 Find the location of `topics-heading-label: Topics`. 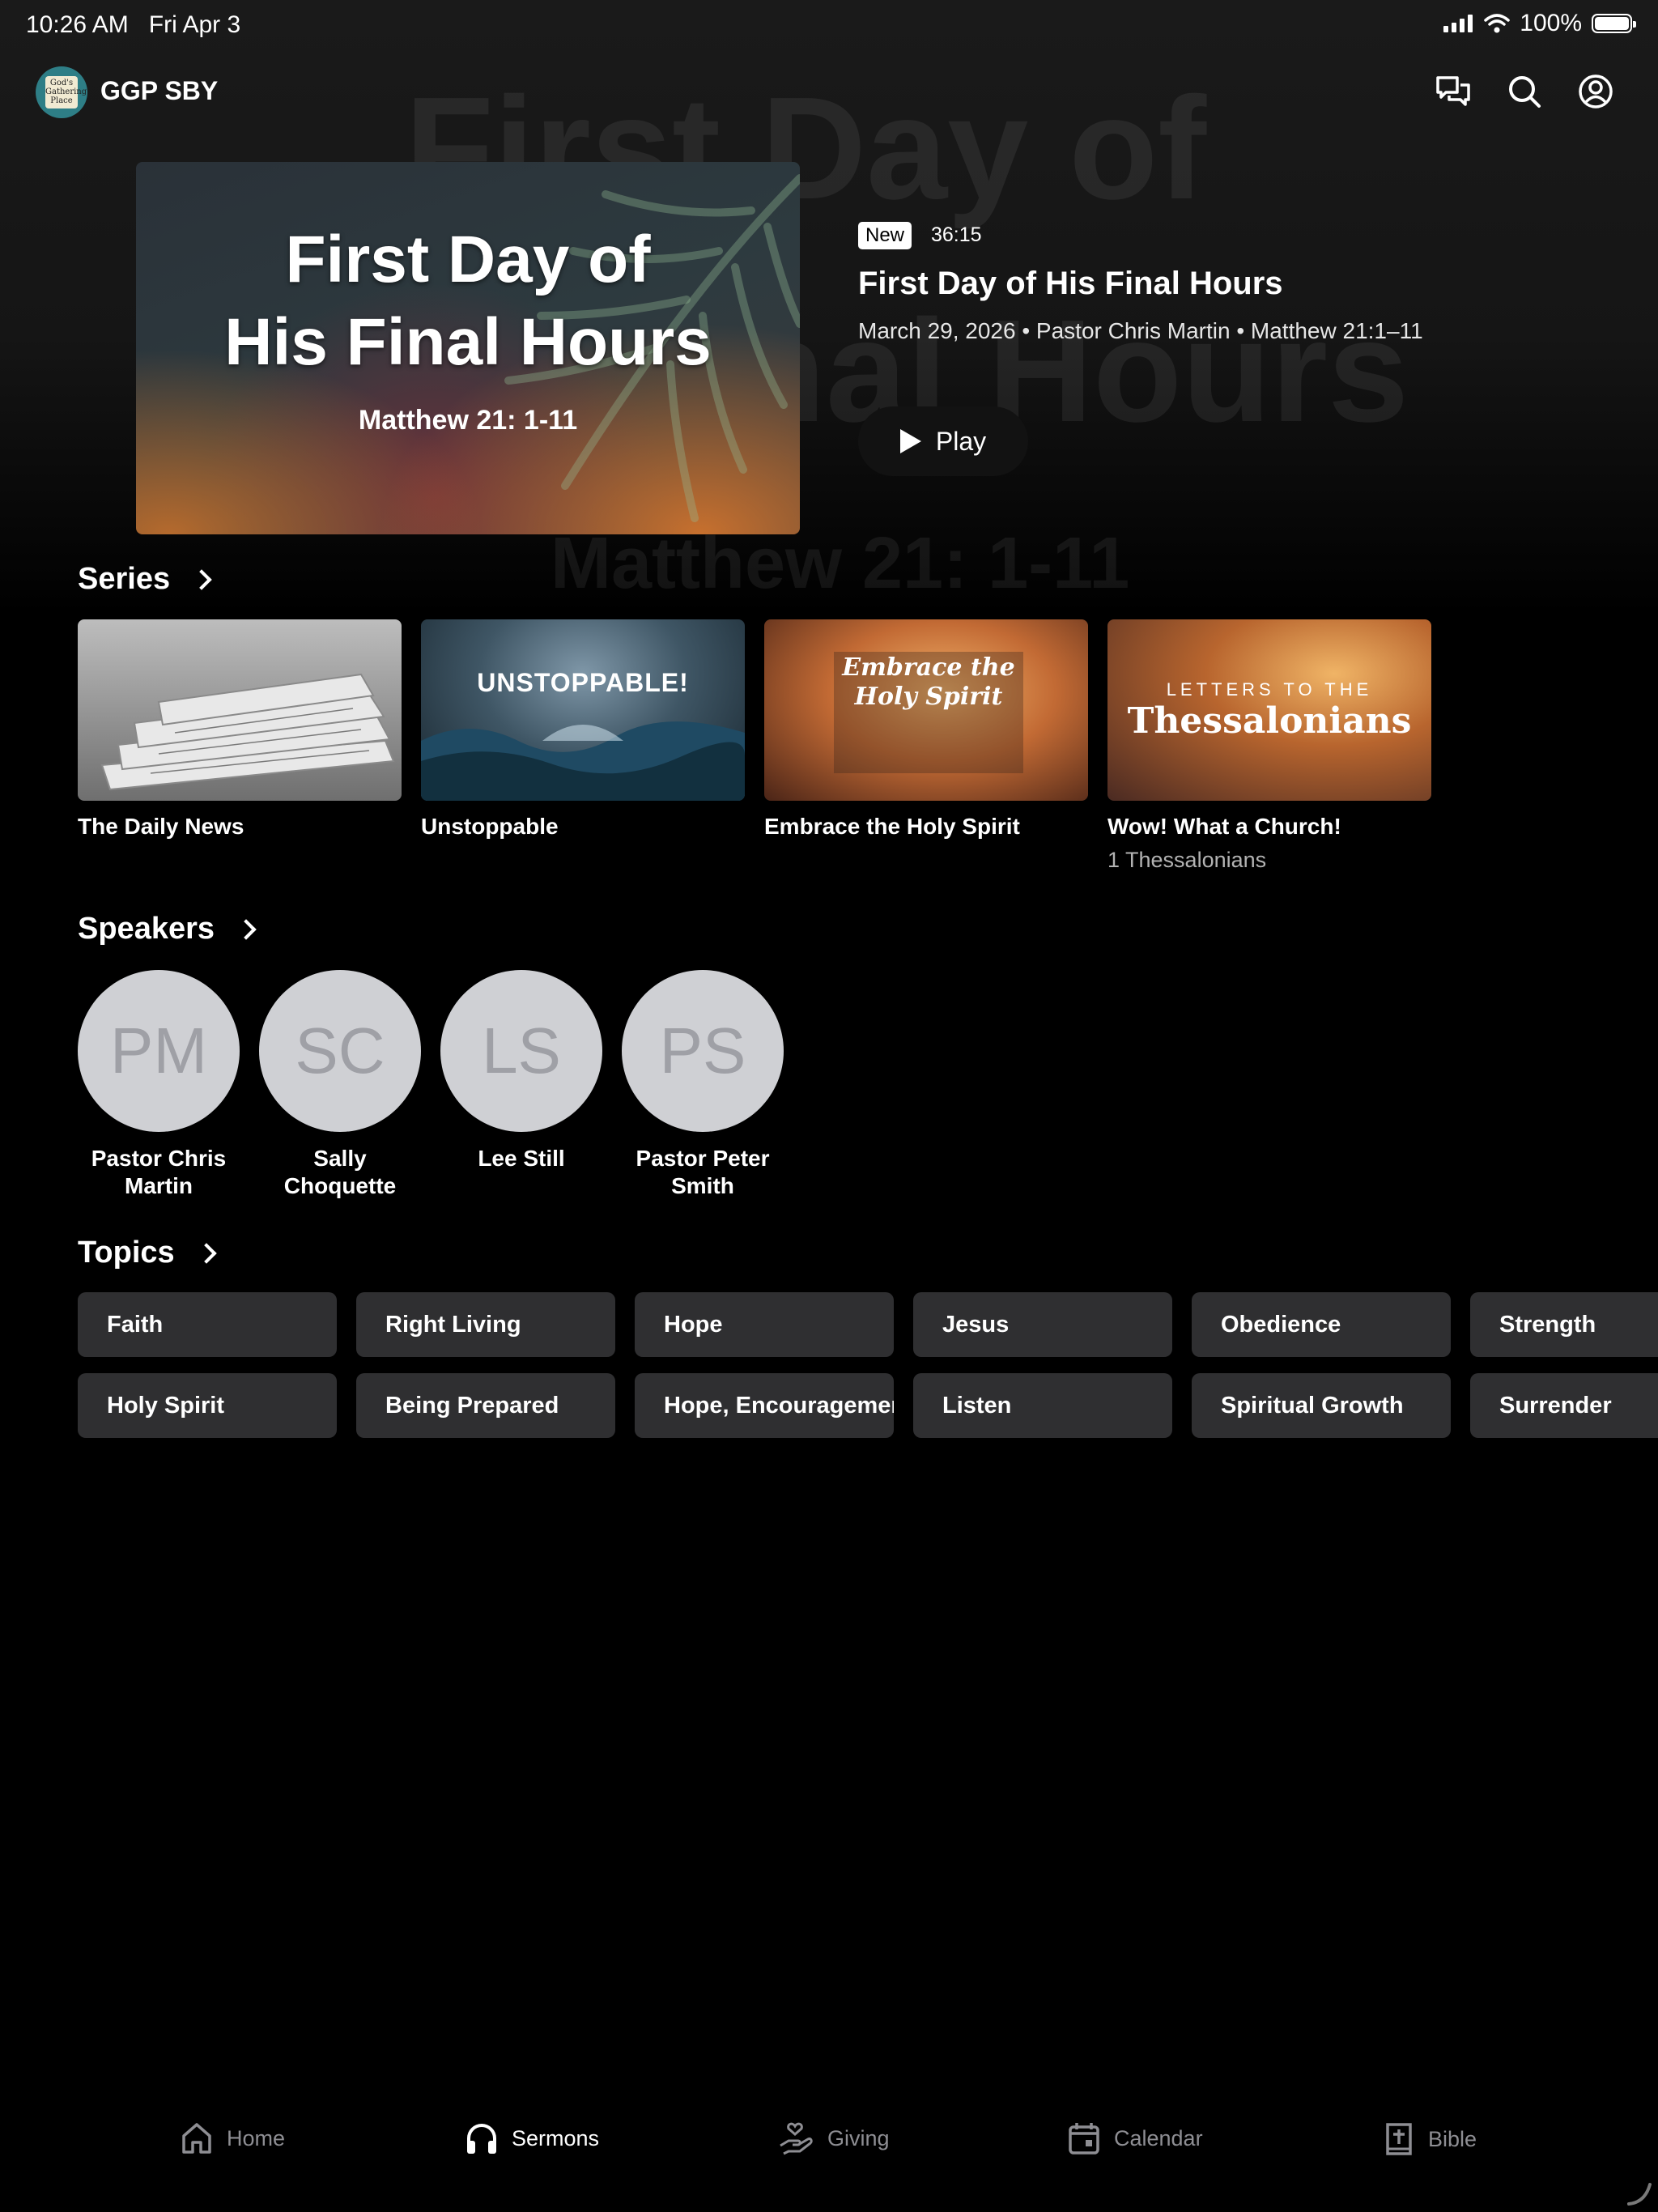

topics-heading-label: Topics is located at coordinates (126, 1253).